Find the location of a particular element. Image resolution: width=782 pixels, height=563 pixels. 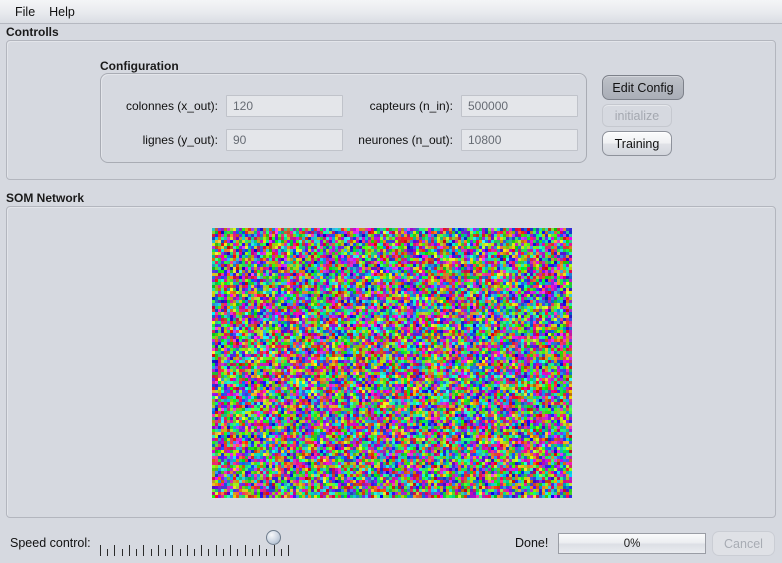

configuration-group-title: Configuration is located at coordinates (139, 66).